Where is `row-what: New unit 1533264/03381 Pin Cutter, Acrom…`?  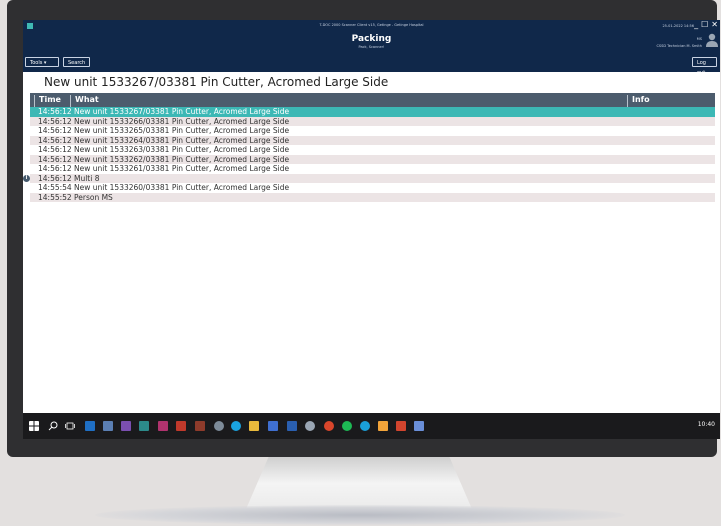
row-what: New unit 1533264/03381 Pin Cutter, Acrom… is located at coordinates (182, 140).